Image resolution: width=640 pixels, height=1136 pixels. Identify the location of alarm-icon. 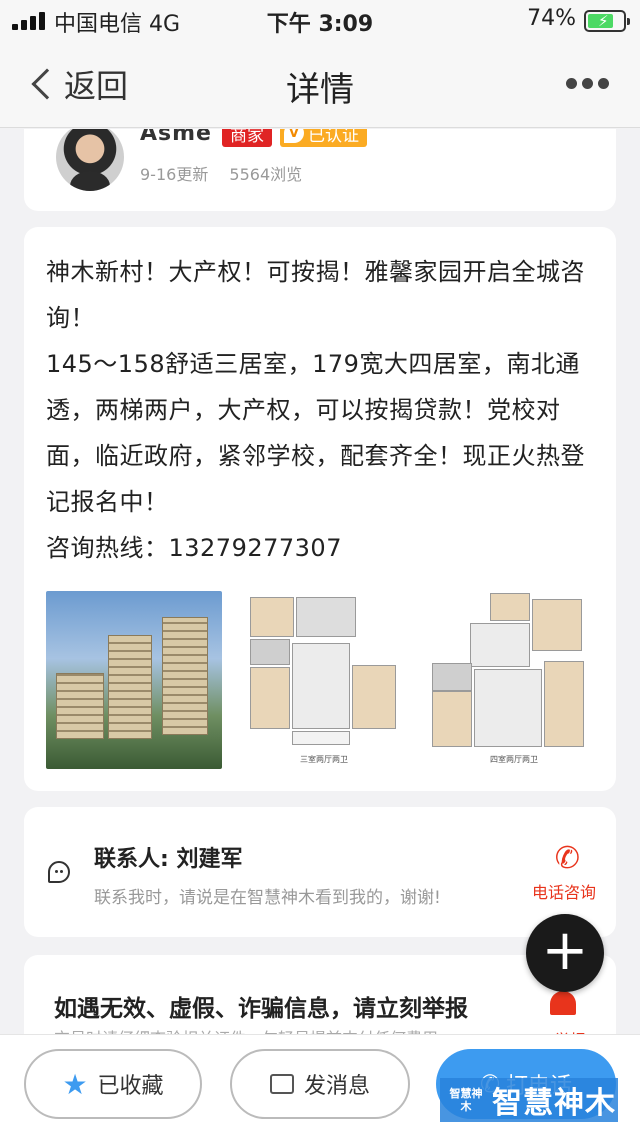
(563, 1003).